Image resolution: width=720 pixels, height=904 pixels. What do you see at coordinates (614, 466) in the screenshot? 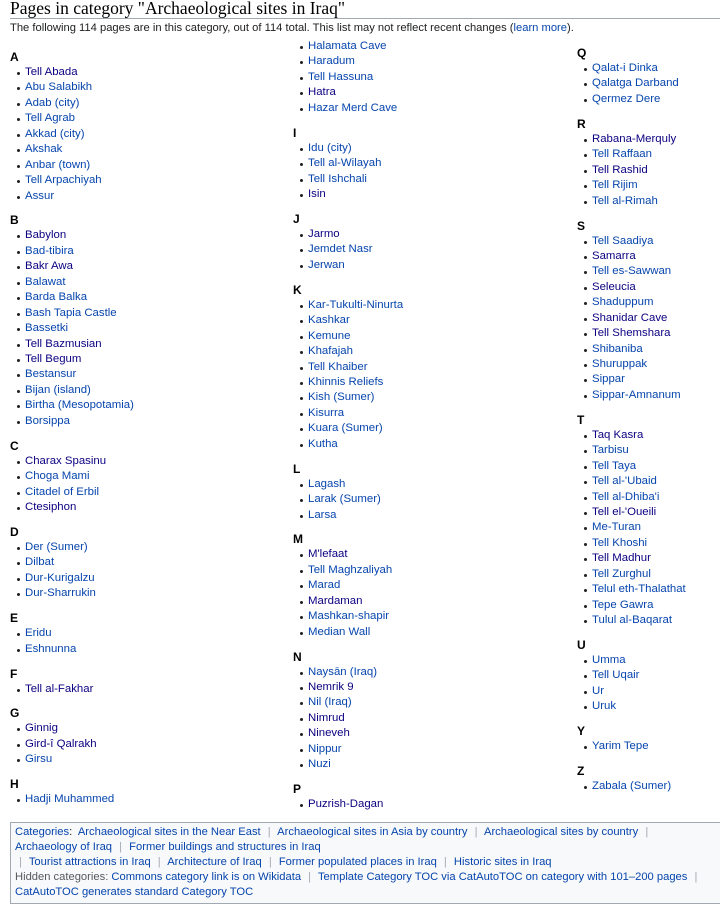
I see `page-link: Tell Taya` at bounding box center [614, 466].